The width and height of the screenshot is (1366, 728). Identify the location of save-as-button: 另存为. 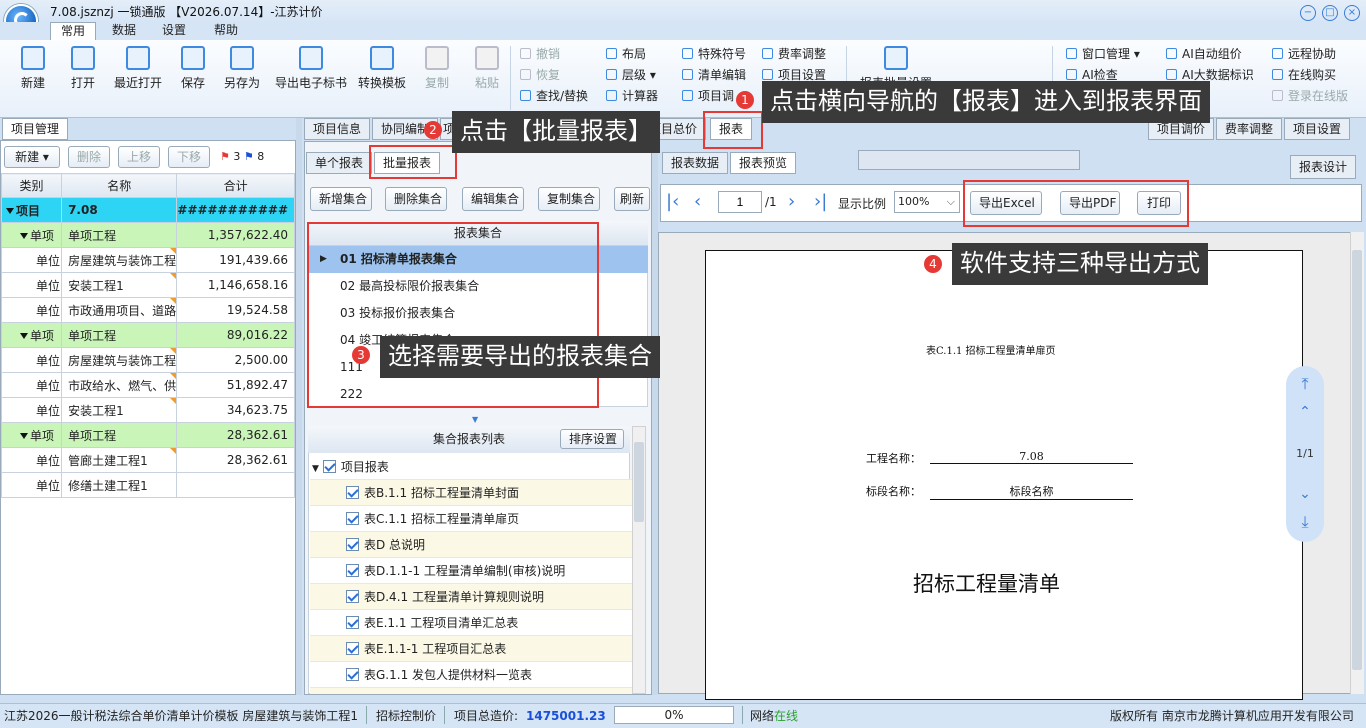
(242, 74).